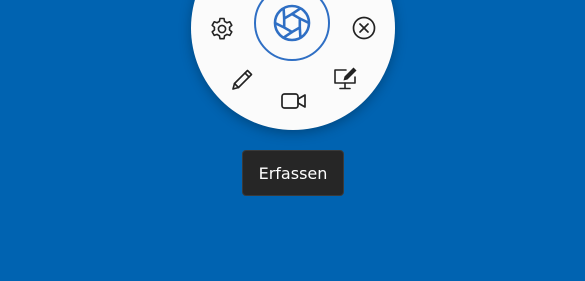 The image size is (585, 281). Describe the element at coordinates (292, 23) in the screenshot. I see `camera-shutter-icon` at that location.